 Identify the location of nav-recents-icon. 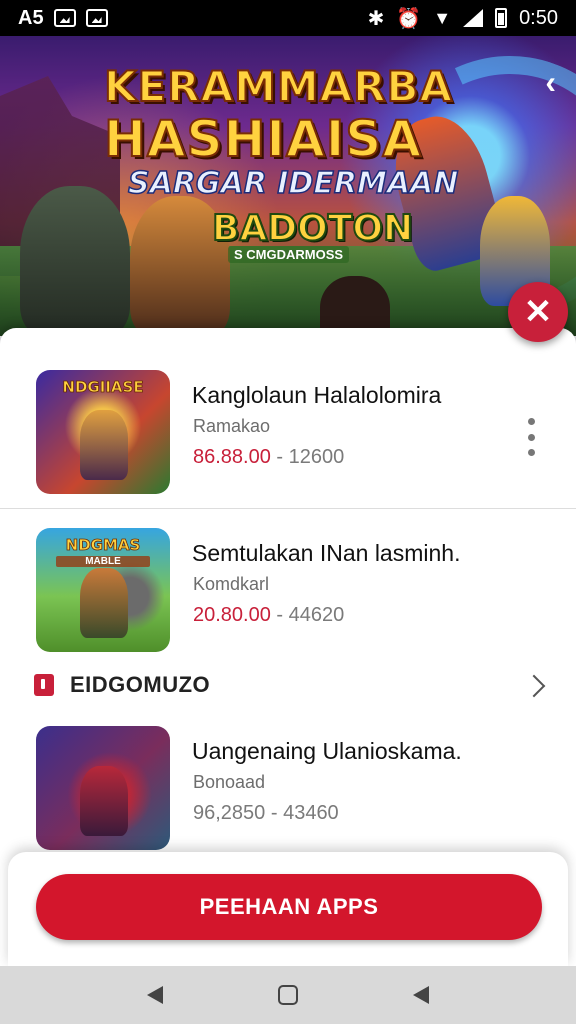
(420, 995).